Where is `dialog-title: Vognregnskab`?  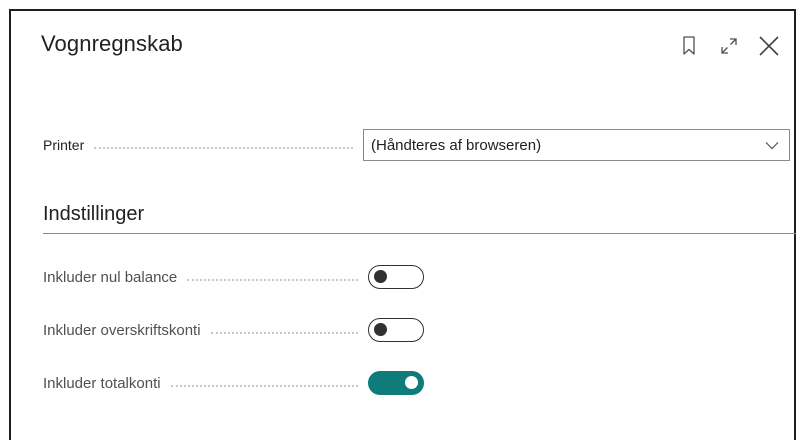
dialog-title: Vognregnskab is located at coordinates (112, 43).